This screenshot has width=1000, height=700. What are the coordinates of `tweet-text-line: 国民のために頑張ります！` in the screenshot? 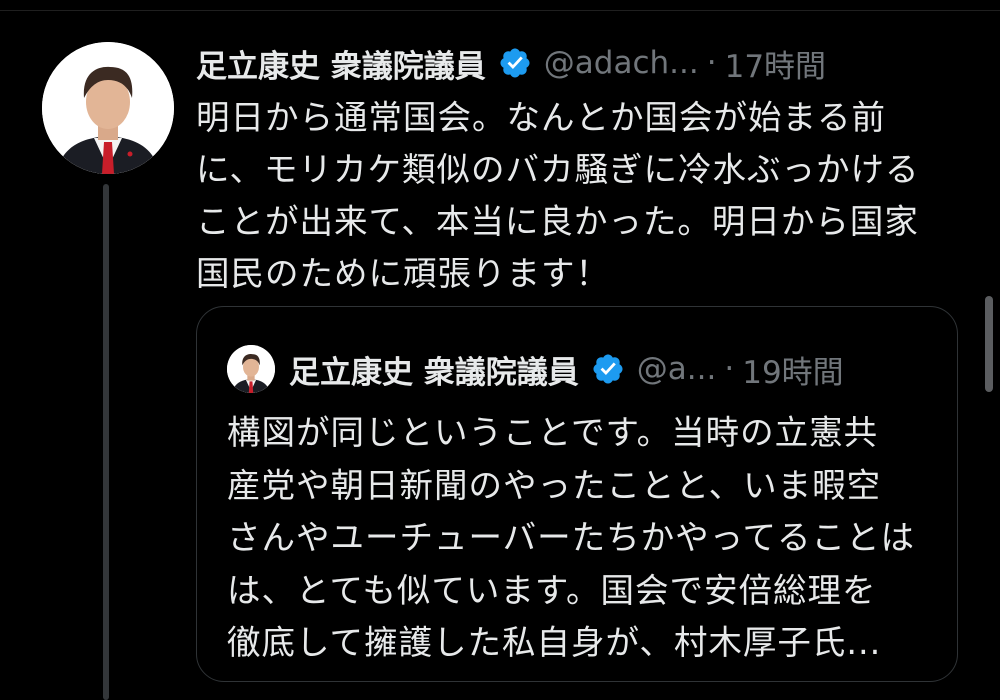 It's located at (403, 273).